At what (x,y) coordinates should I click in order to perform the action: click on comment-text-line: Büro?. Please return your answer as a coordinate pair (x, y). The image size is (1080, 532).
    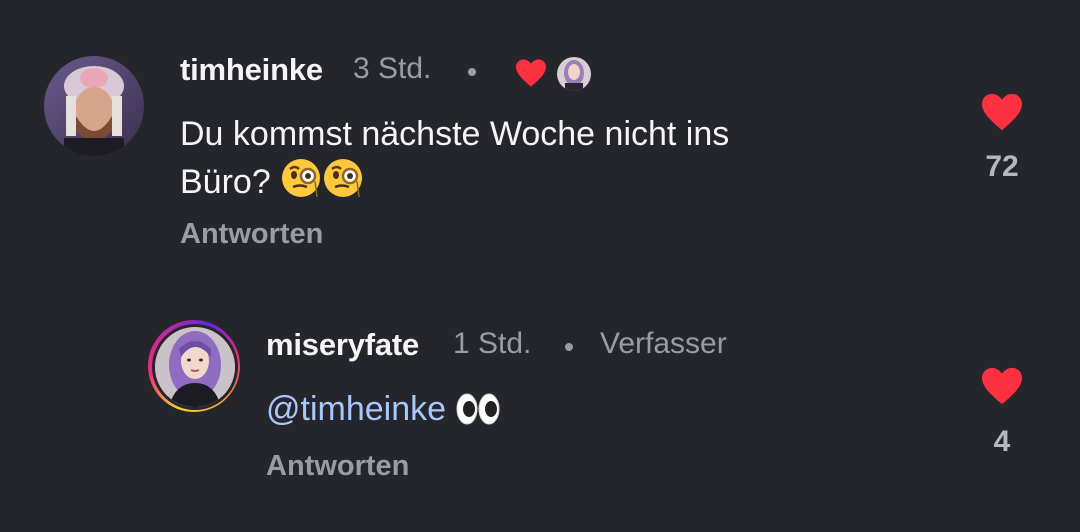
    Looking at the image, I should click on (530, 184).